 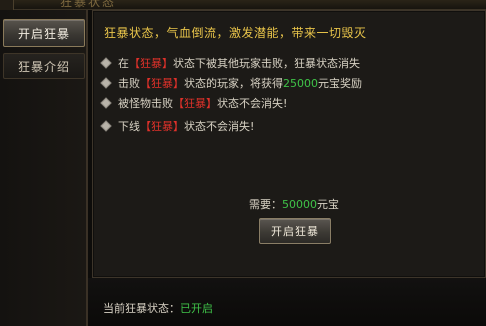 I want to click on berserk-status: 当前狂暴状态：已开启, so click(x=158, y=308).